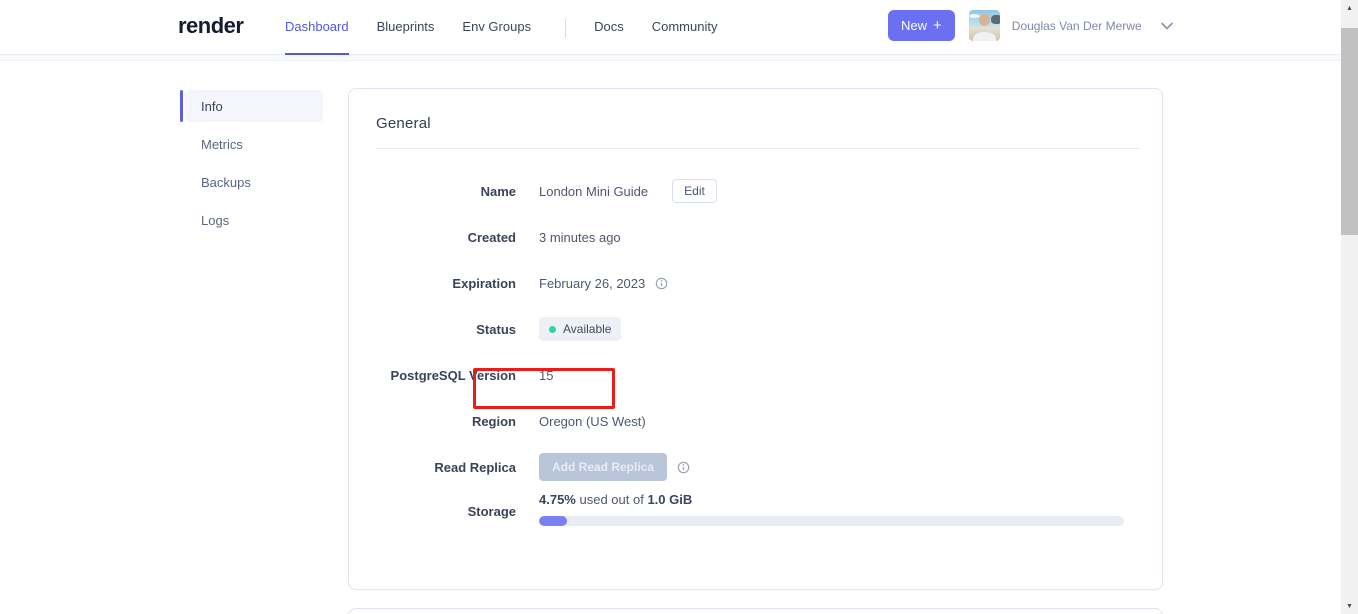 The image size is (1358, 614). Describe the element at coordinates (755, 611) in the screenshot. I see `next-card-preview` at that location.